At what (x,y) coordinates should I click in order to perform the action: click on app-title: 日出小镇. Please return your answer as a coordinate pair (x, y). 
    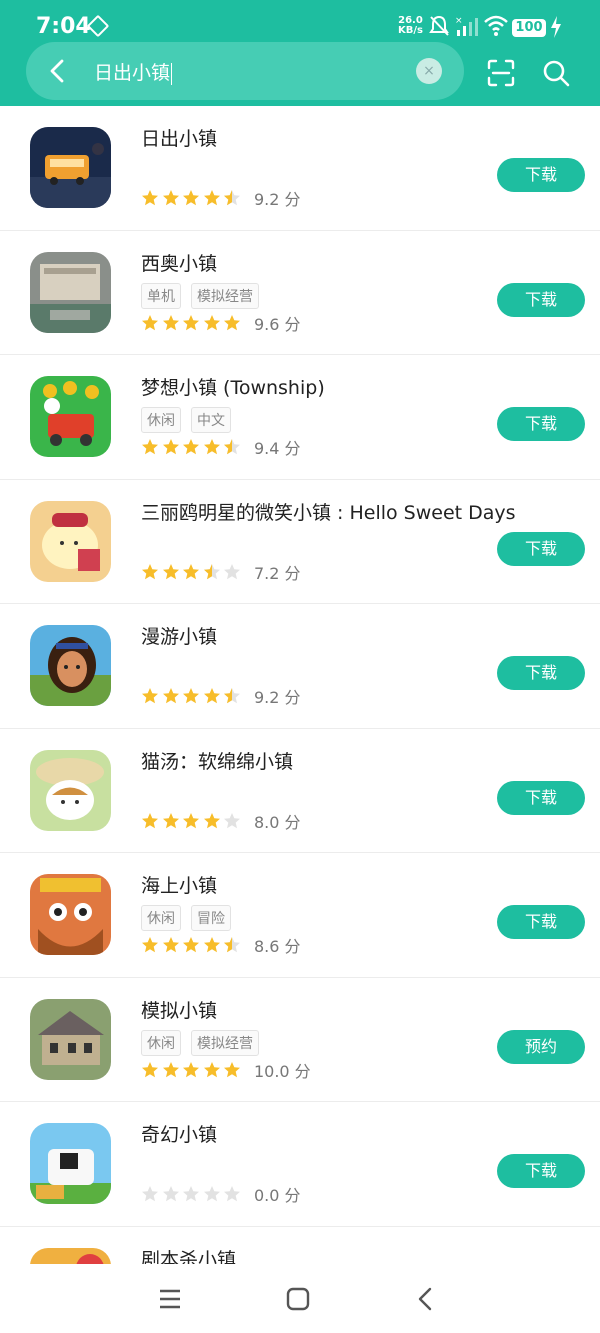
    Looking at the image, I should click on (179, 137).